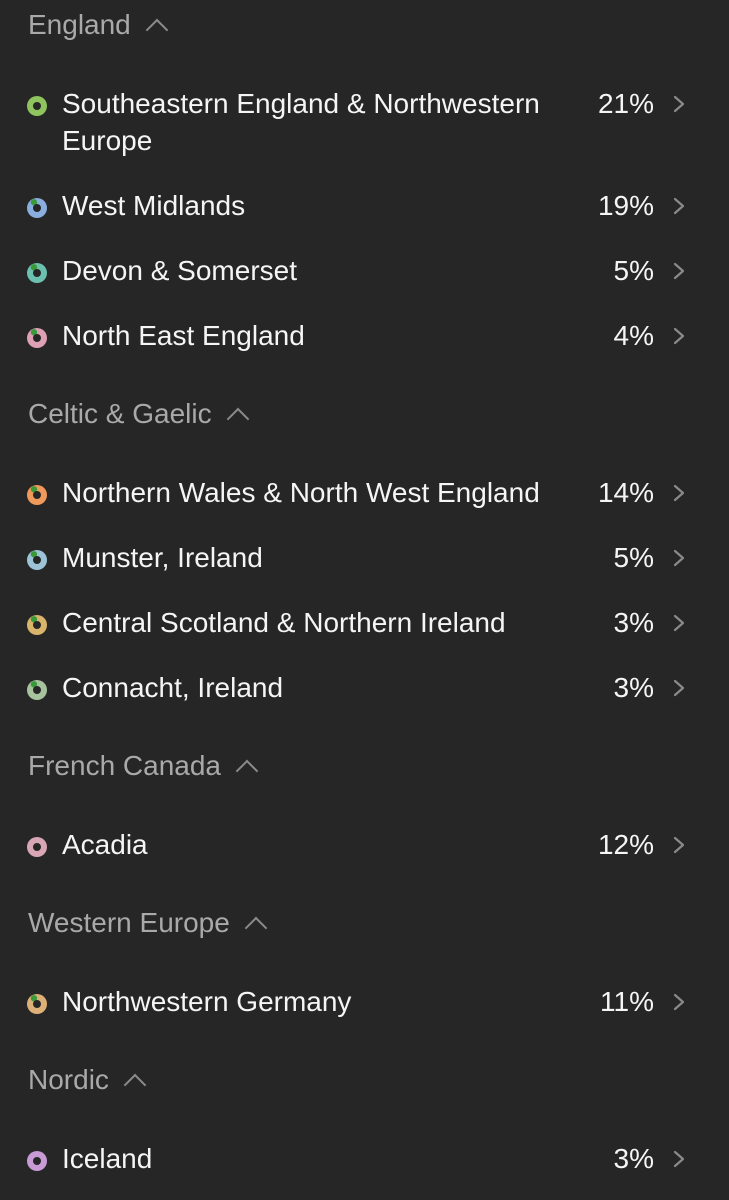 This screenshot has height=1200, width=729. I want to click on region-name: Munster, Ireland, so click(162, 557).